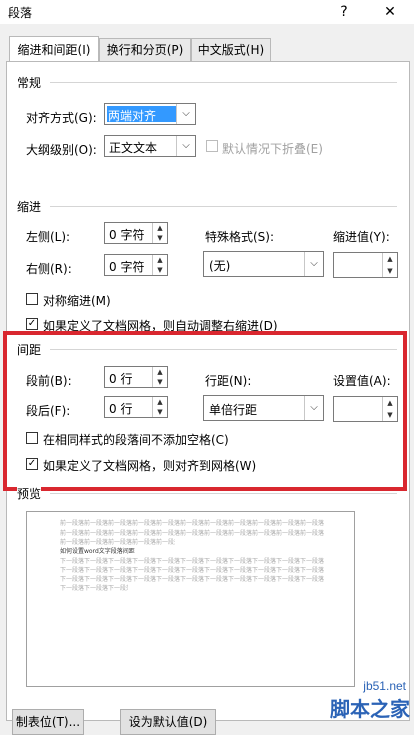  What do you see at coordinates (132, 116) in the screenshot?
I see `alignment-value: 两端对齐` at bounding box center [132, 116].